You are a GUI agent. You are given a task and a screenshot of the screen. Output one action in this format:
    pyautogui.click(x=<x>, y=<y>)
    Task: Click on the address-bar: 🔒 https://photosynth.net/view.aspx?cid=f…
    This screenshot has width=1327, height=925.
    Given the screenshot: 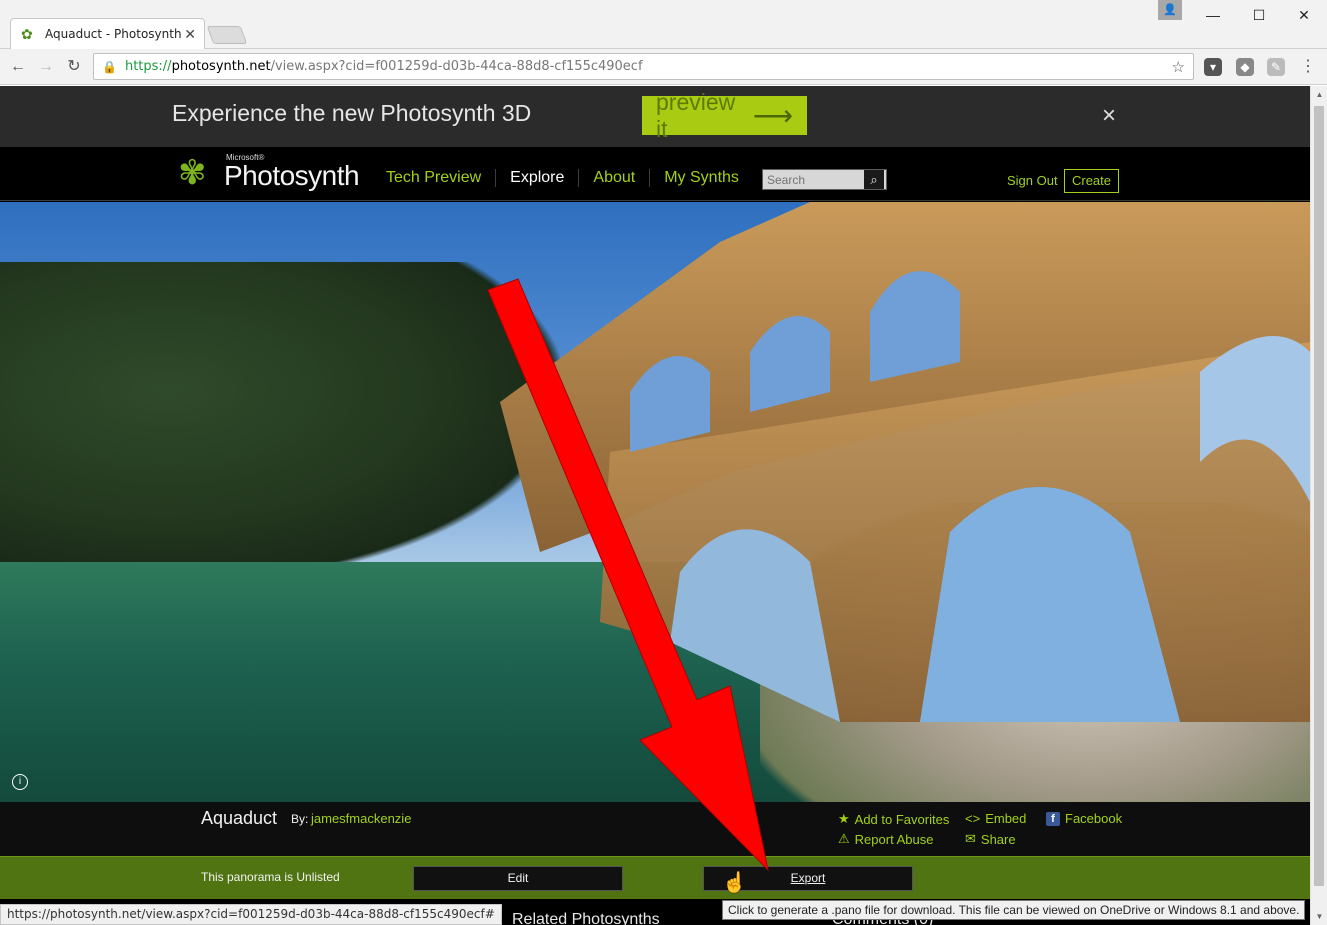 What is the action you would take?
    pyautogui.click(x=643, y=66)
    